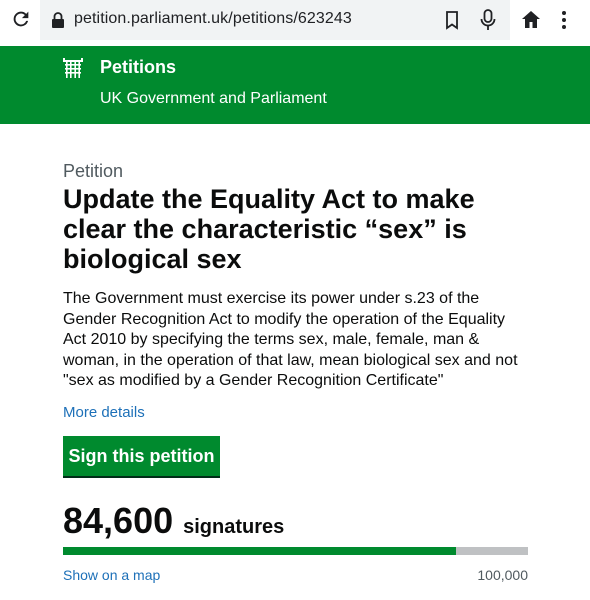 The image size is (590, 600). I want to click on site-subtitle: UK Government and Parliament, so click(213, 98).